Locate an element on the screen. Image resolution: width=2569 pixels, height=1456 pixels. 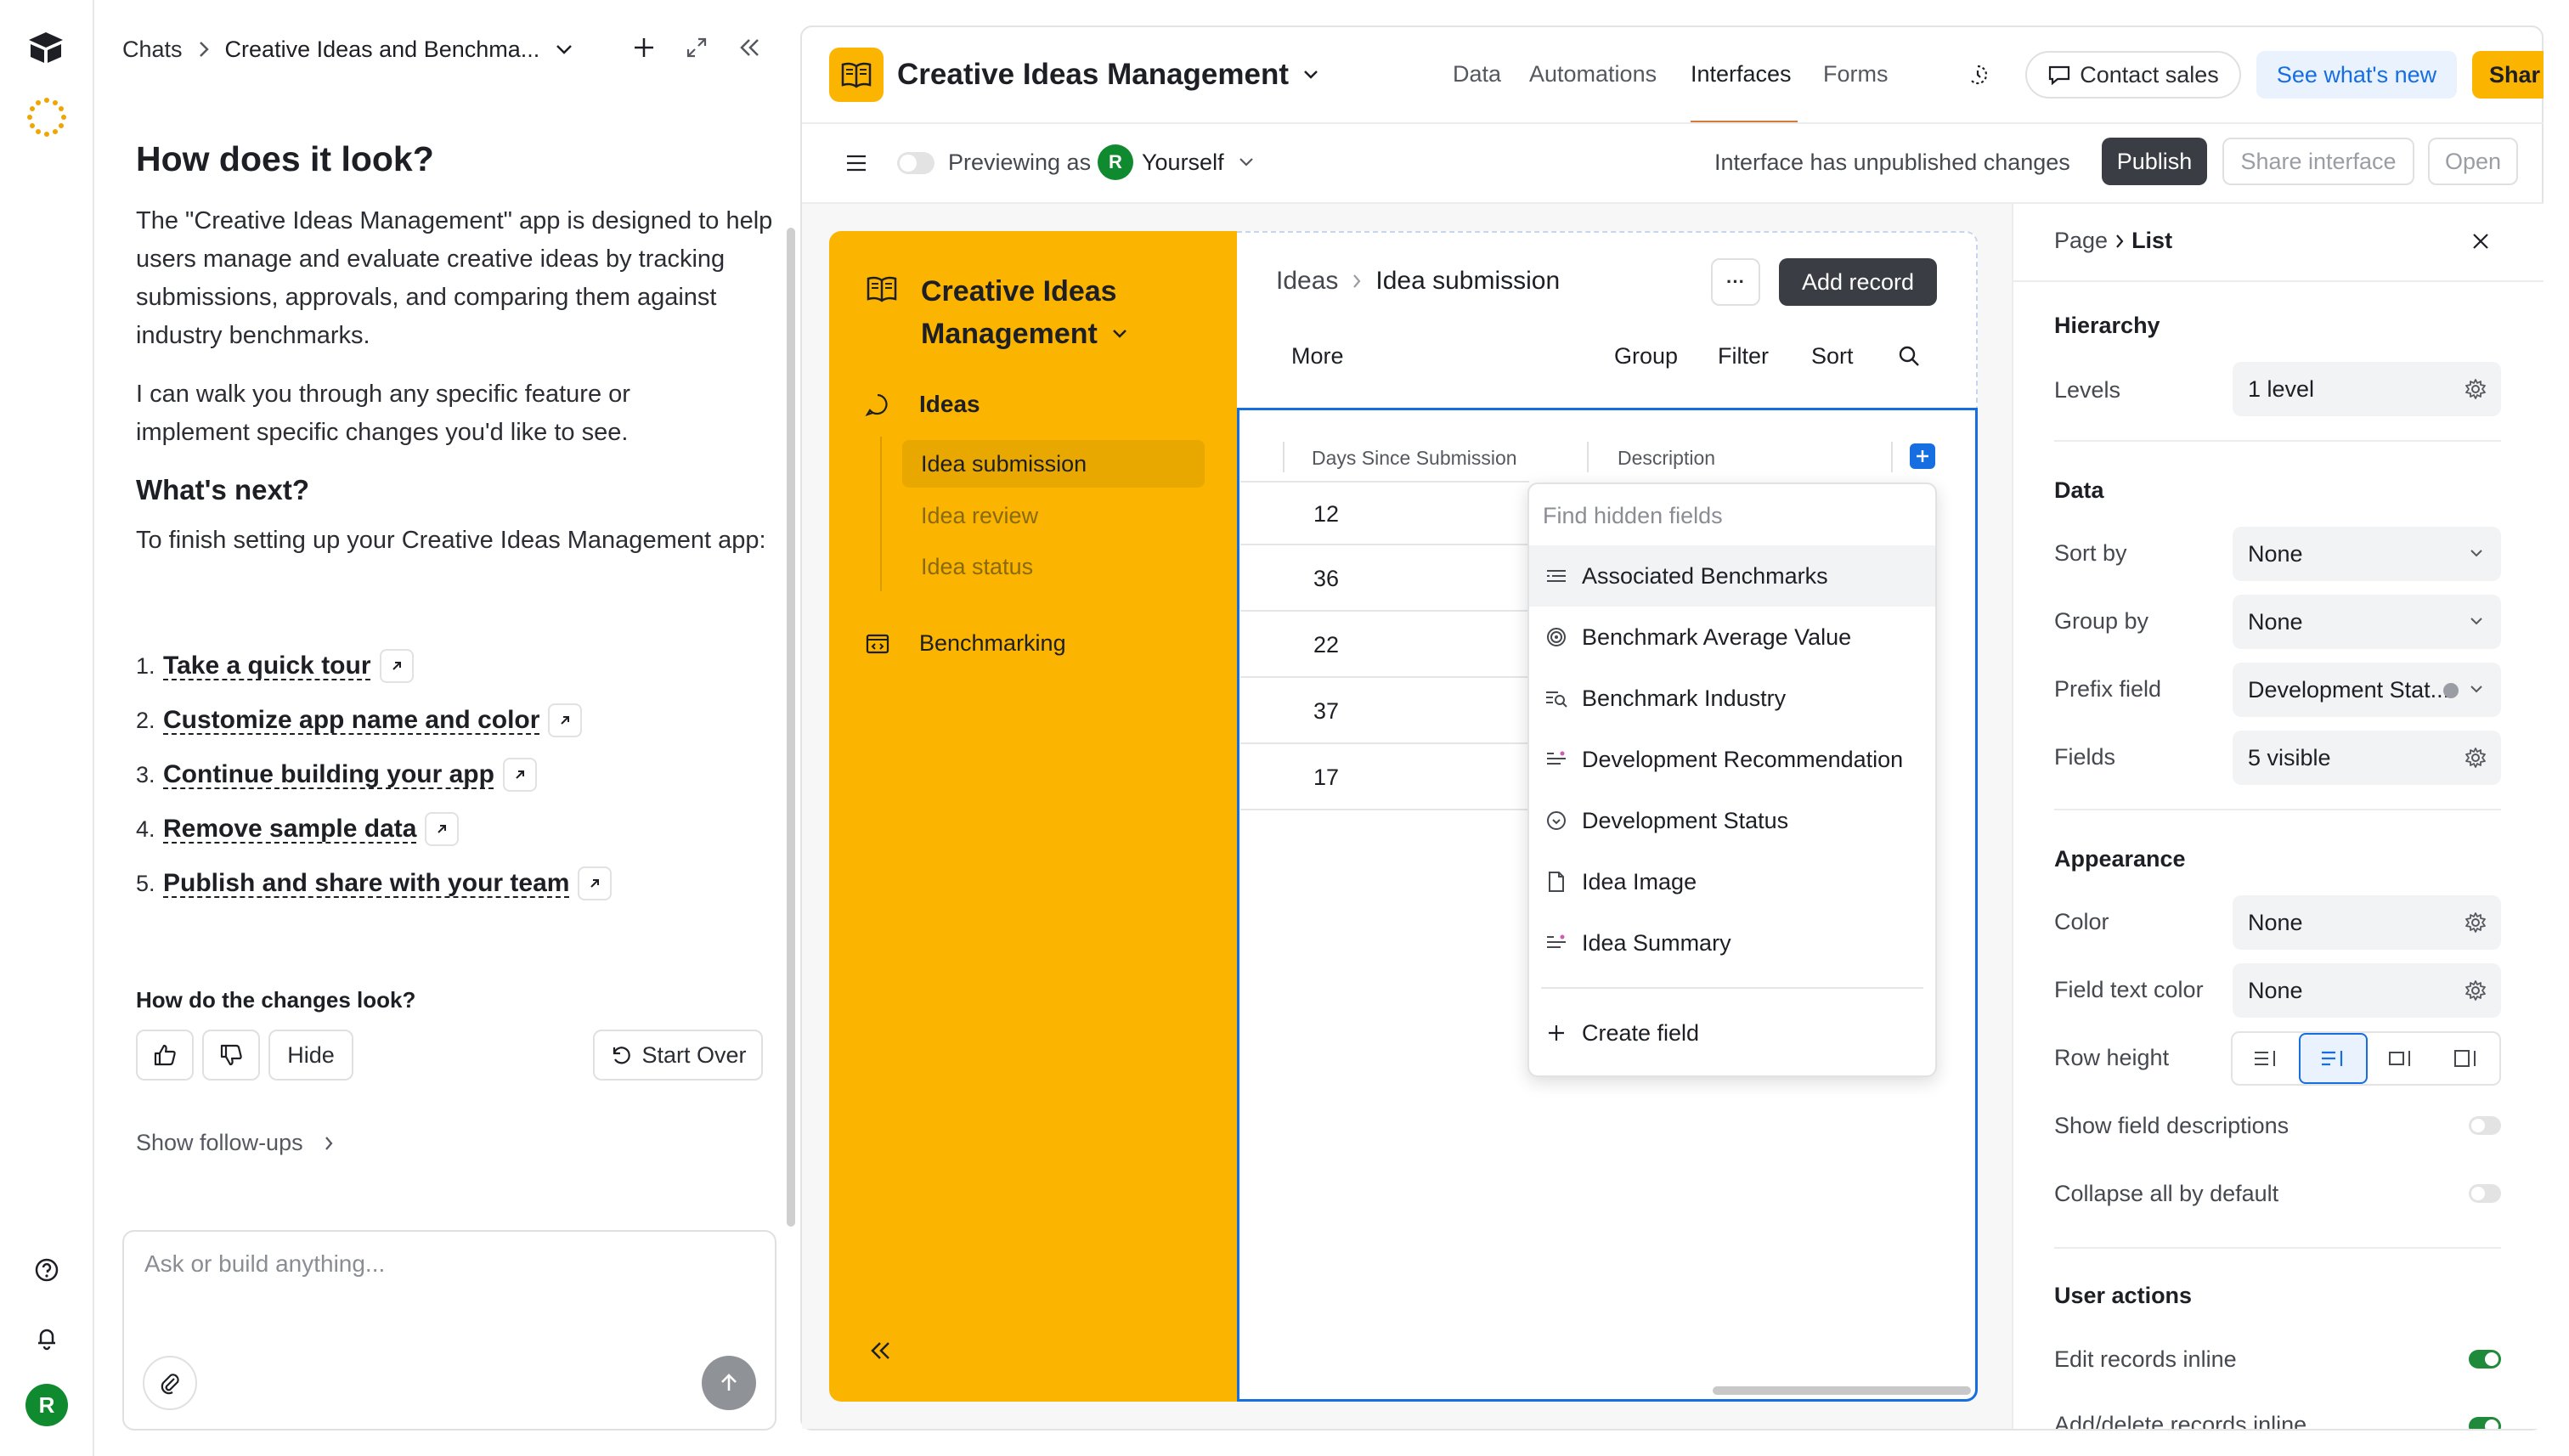
share-button: Shar is located at coordinates (2508, 75).